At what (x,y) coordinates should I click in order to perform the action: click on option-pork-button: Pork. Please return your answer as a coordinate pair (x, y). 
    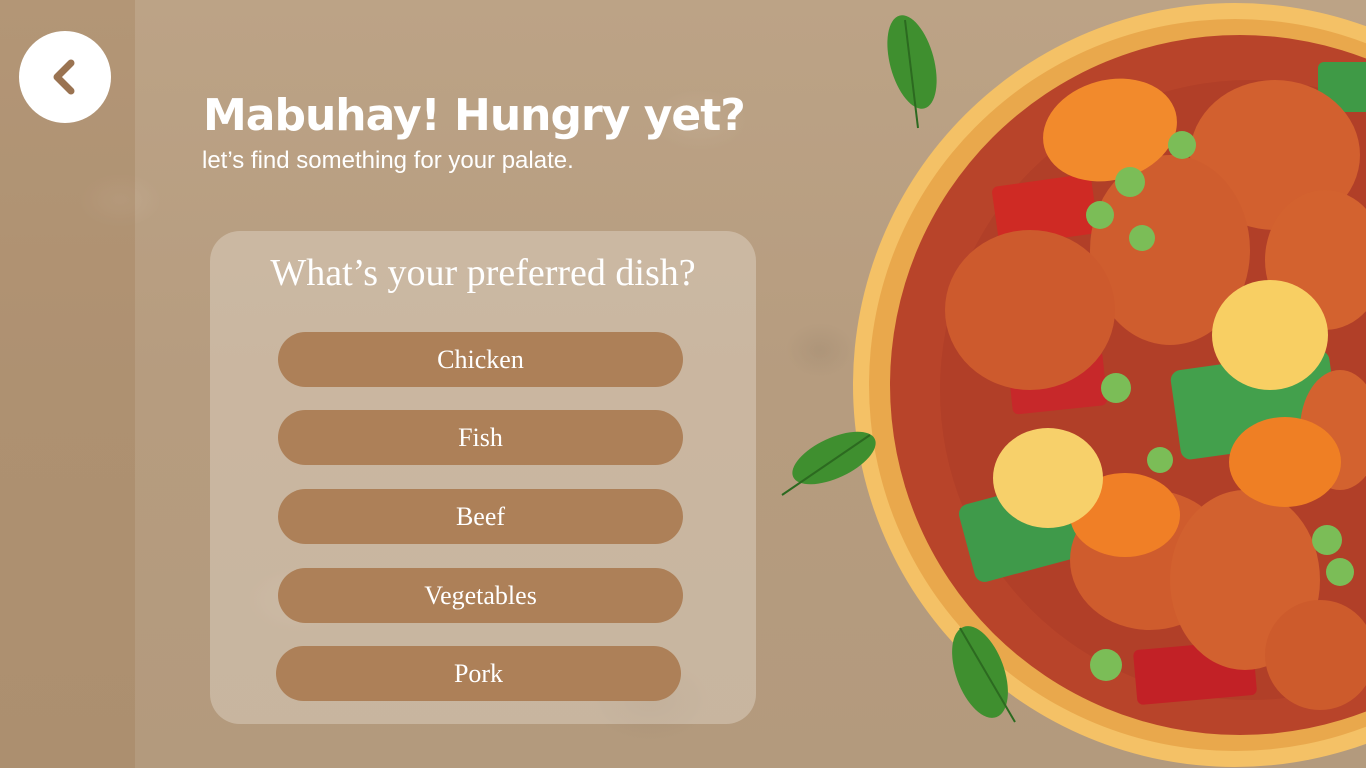
    Looking at the image, I should click on (478, 673).